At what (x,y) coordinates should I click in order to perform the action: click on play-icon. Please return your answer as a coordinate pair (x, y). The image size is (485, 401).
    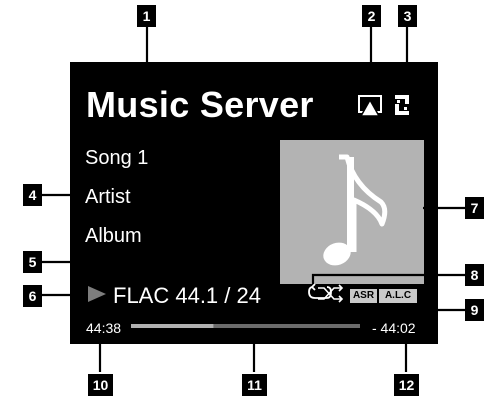
    Looking at the image, I should click on (97, 294).